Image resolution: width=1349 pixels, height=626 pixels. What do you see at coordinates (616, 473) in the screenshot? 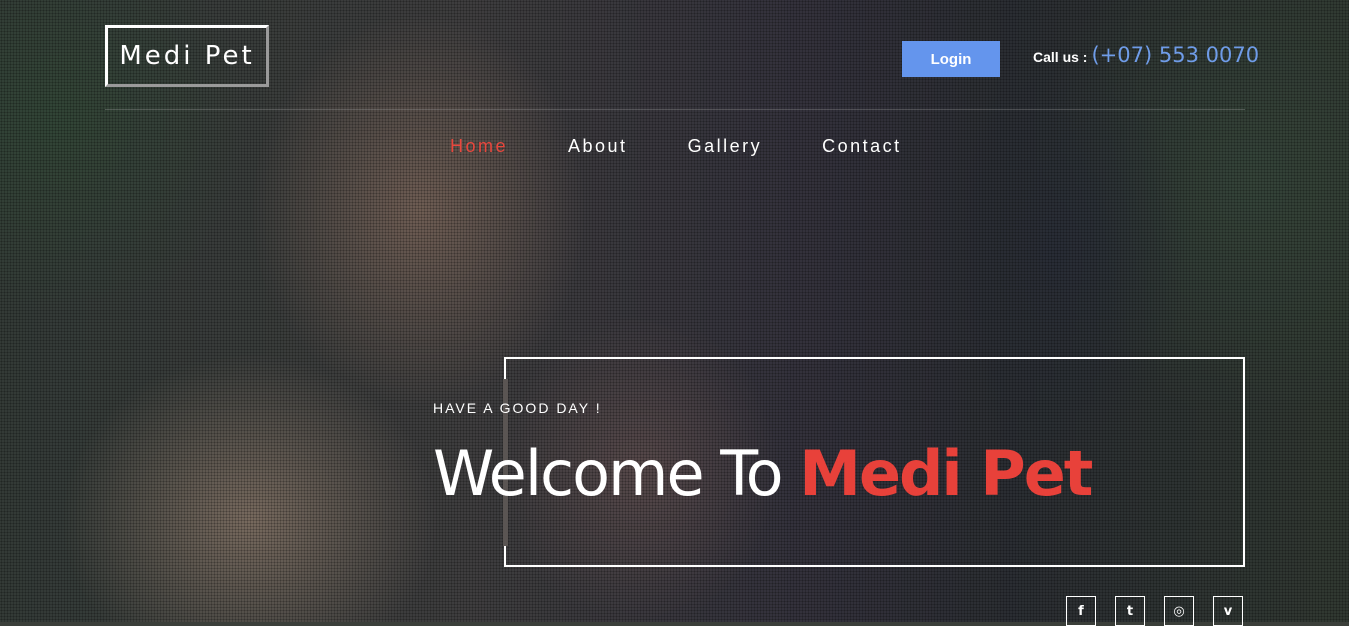
I see `hero-welcome-text: Welcome To` at bounding box center [616, 473].